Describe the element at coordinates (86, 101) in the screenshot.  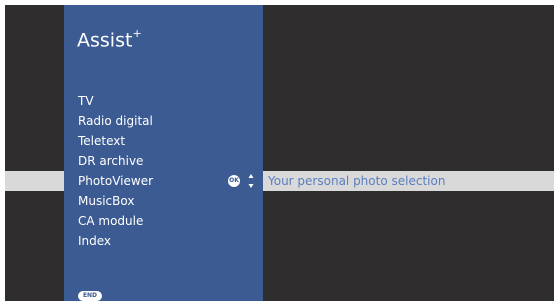
I see `menu-item-label: TV` at that location.